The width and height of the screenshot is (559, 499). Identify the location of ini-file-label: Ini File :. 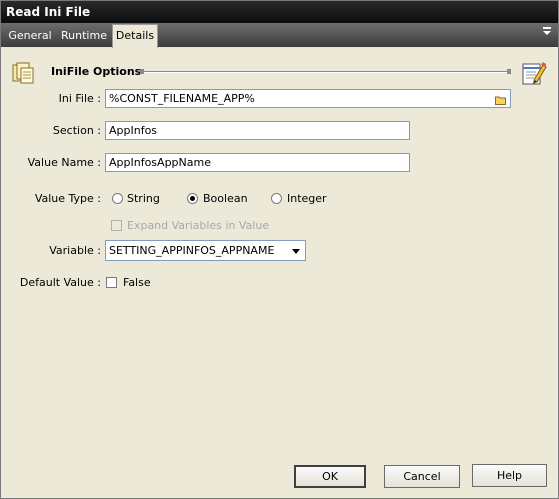
(79, 98).